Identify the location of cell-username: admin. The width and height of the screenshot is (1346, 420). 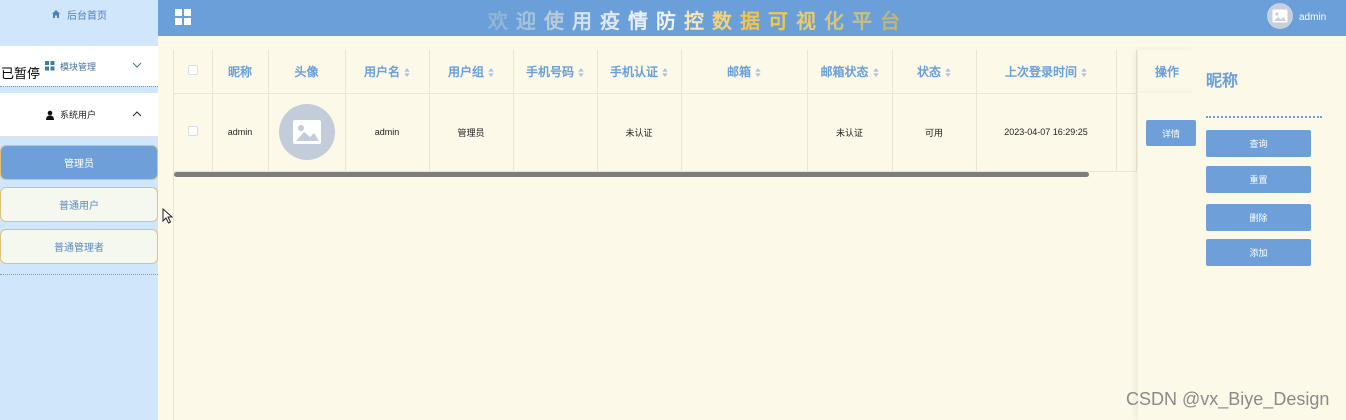
(387, 132).